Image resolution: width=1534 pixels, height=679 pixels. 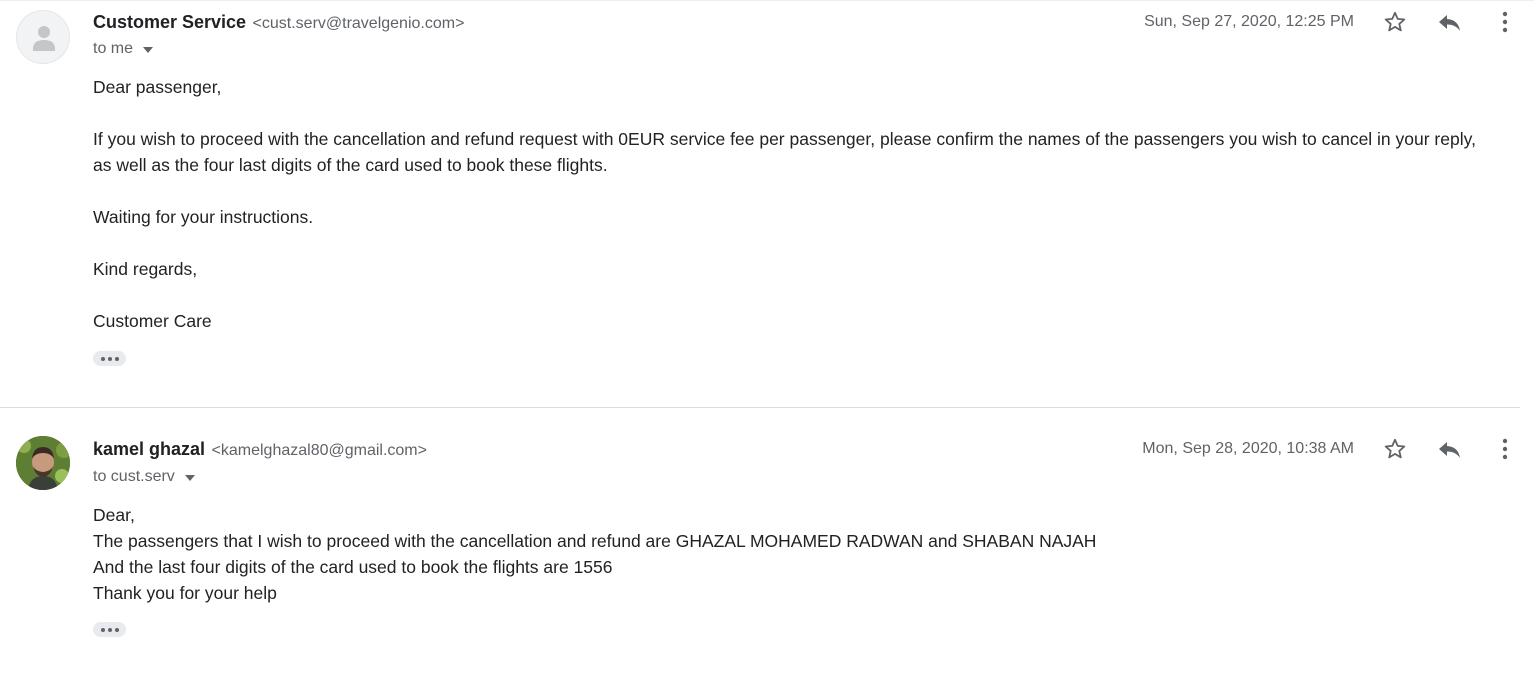 I want to click on sender-name: Customer Service, so click(x=169, y=22).